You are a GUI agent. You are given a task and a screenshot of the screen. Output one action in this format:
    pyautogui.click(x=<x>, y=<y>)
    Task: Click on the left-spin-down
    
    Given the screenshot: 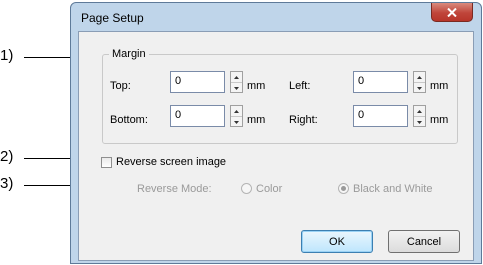 What is the action you would take?
    pyautogui.click(x=419, y=87)
    